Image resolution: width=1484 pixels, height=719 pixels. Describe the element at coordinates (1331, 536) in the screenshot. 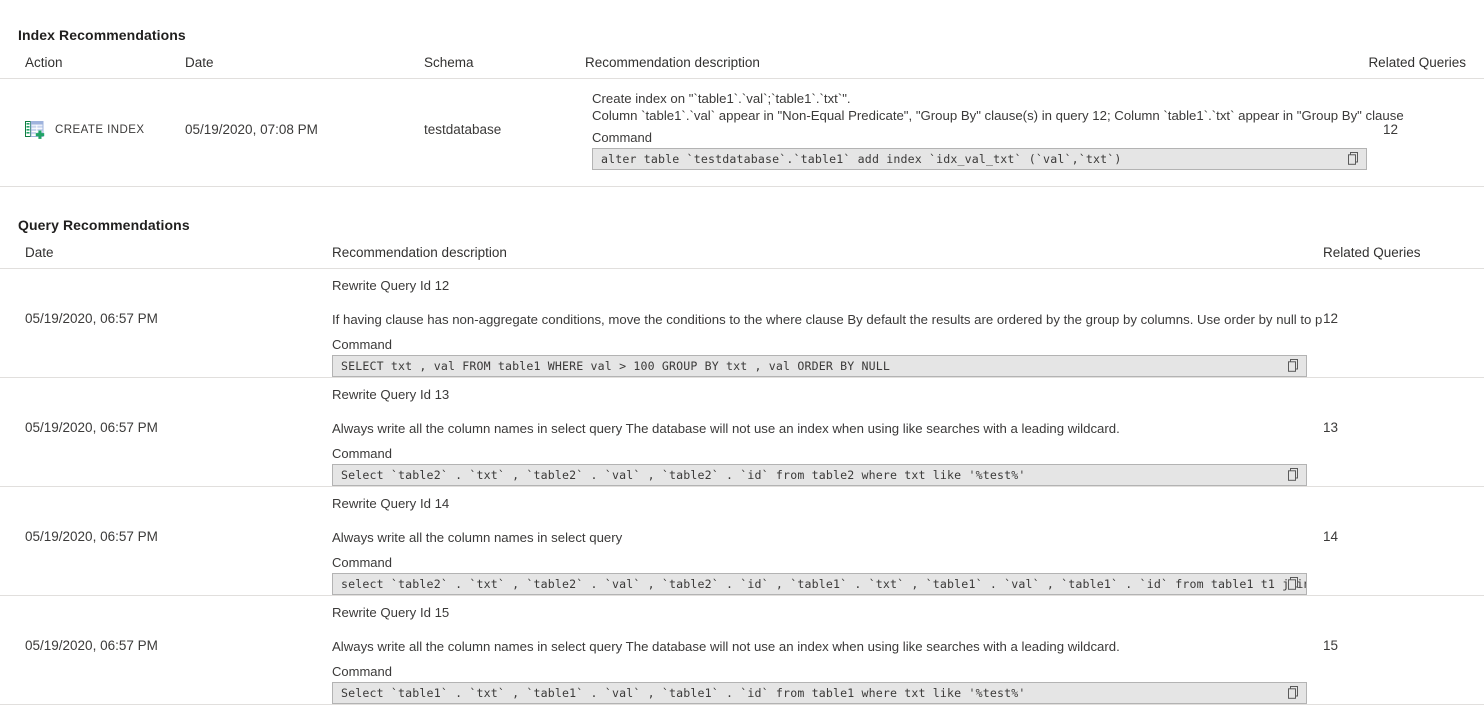

I see `query-related-queries-value: 14` at that location.